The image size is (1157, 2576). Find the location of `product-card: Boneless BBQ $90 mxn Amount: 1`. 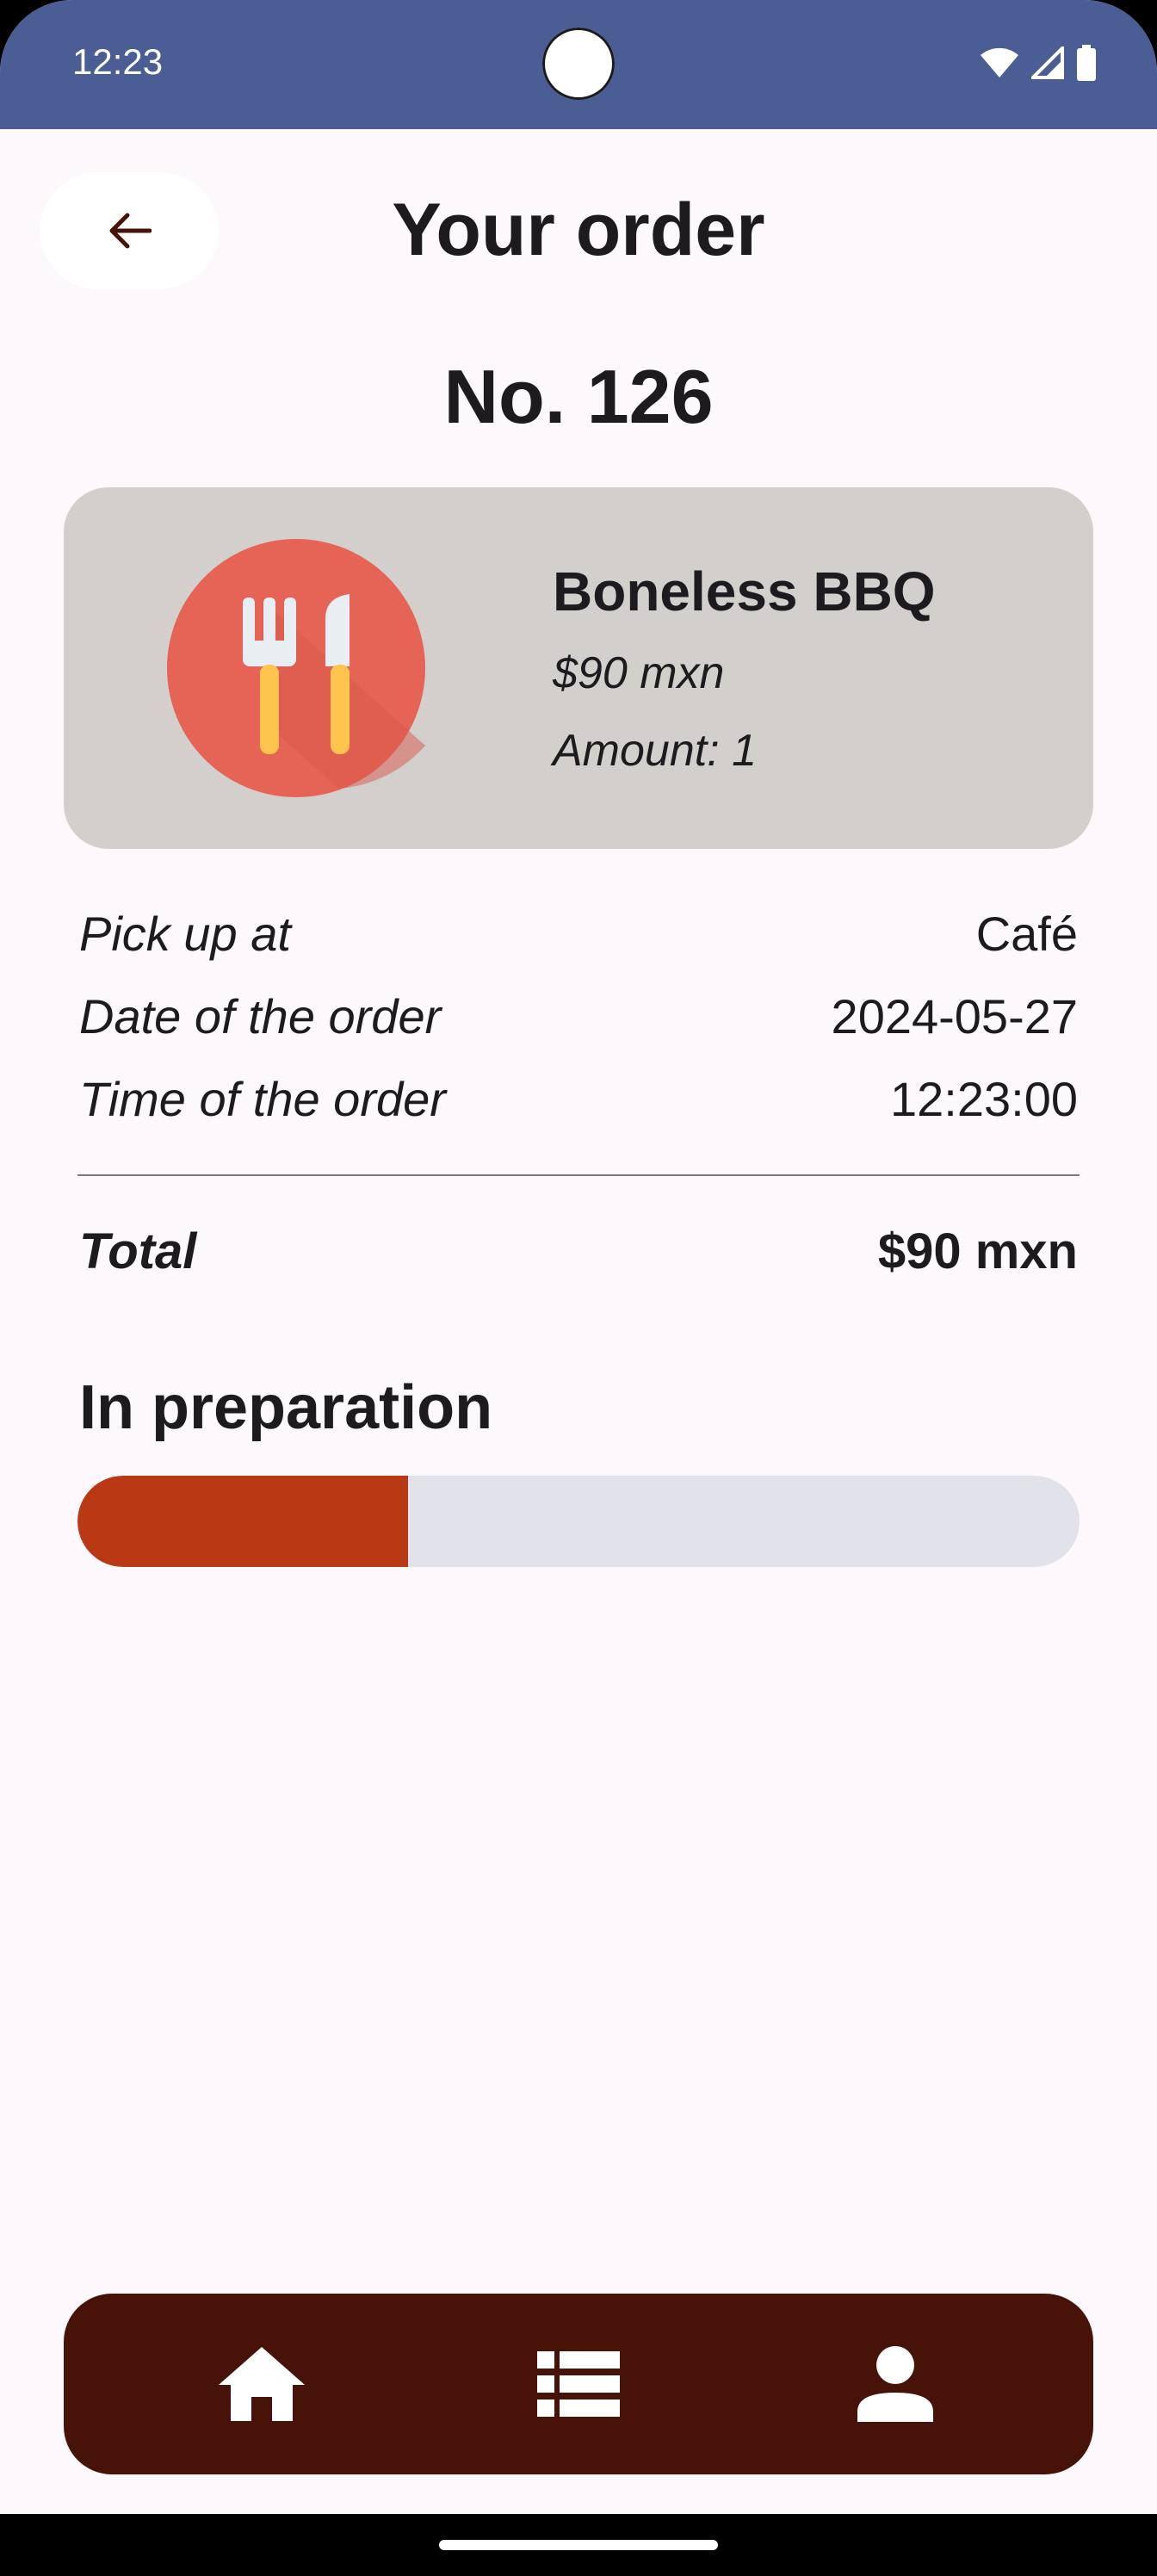

product-card: Boneless BBQ $90 mxn Amount: 1 is located at coordinates (579, 668).